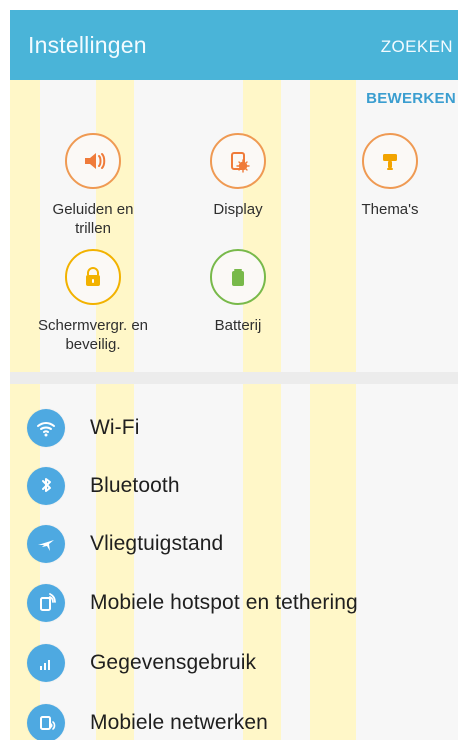 This screenshot has width=458, height=740. I want to click on list-item-hotspot: Mobiele hotspot en tethering, so click(234, 602).